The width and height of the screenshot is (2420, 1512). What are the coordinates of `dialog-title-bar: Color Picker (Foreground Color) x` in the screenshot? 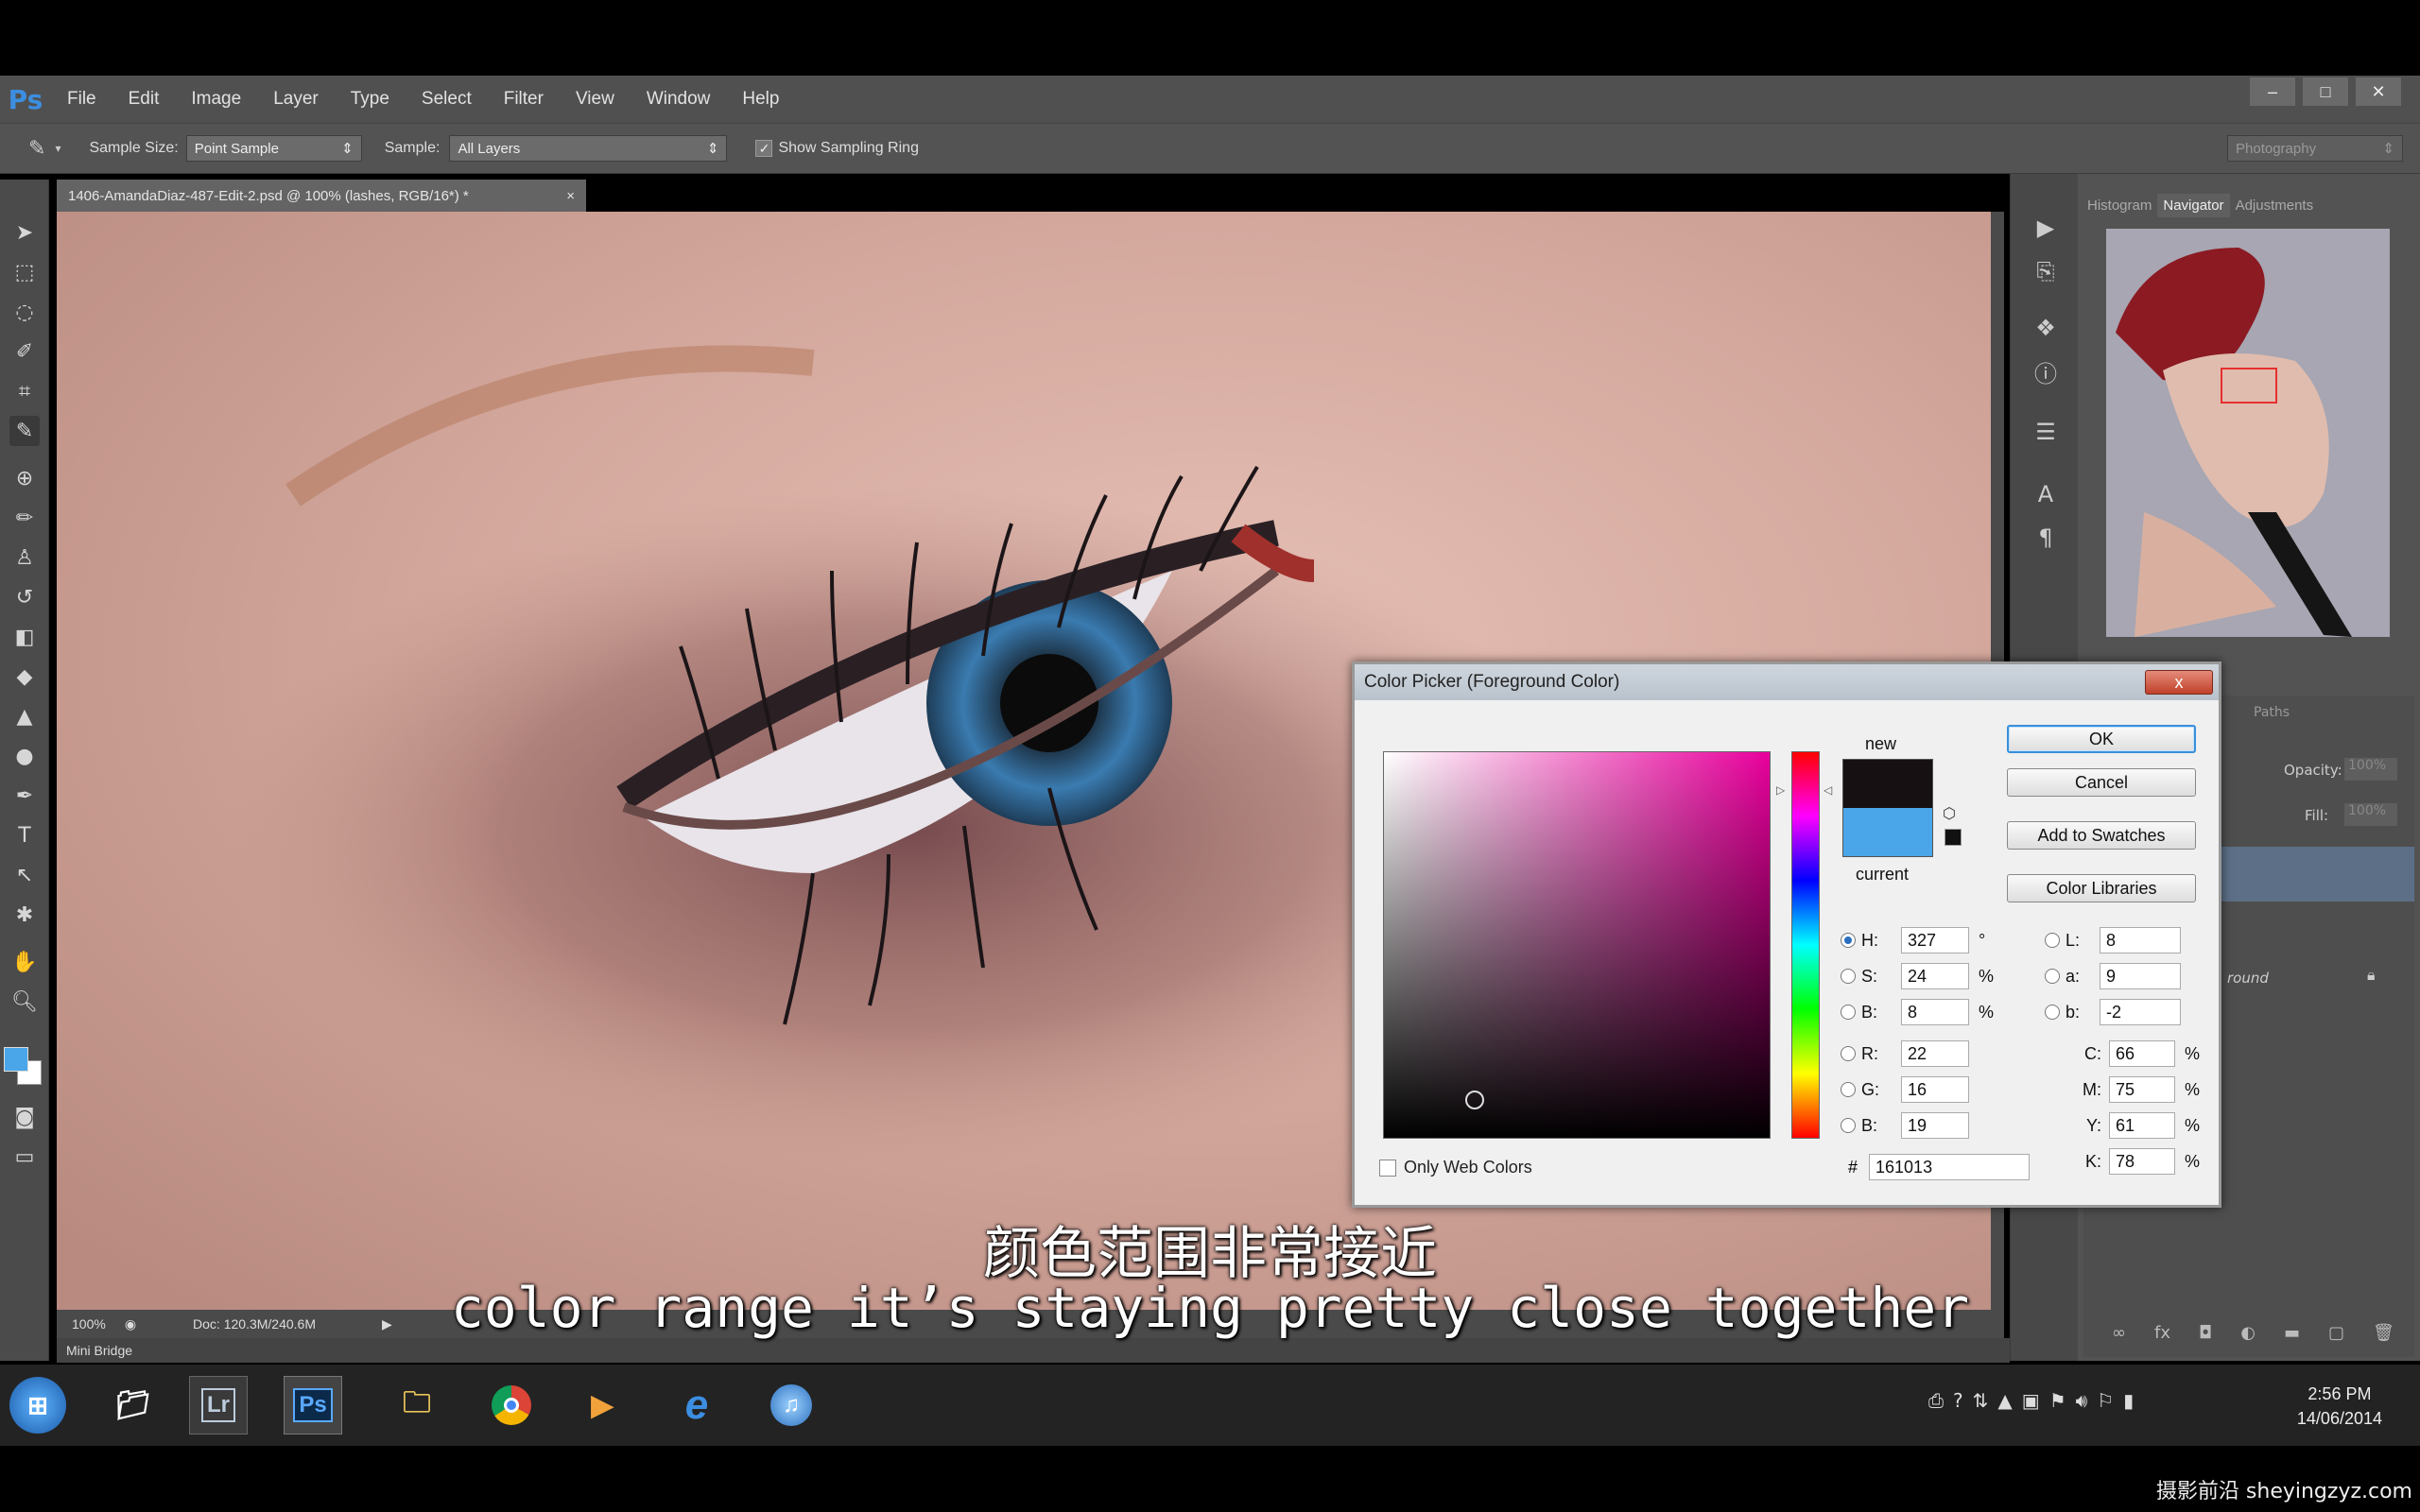 It's located at (1787, 682).